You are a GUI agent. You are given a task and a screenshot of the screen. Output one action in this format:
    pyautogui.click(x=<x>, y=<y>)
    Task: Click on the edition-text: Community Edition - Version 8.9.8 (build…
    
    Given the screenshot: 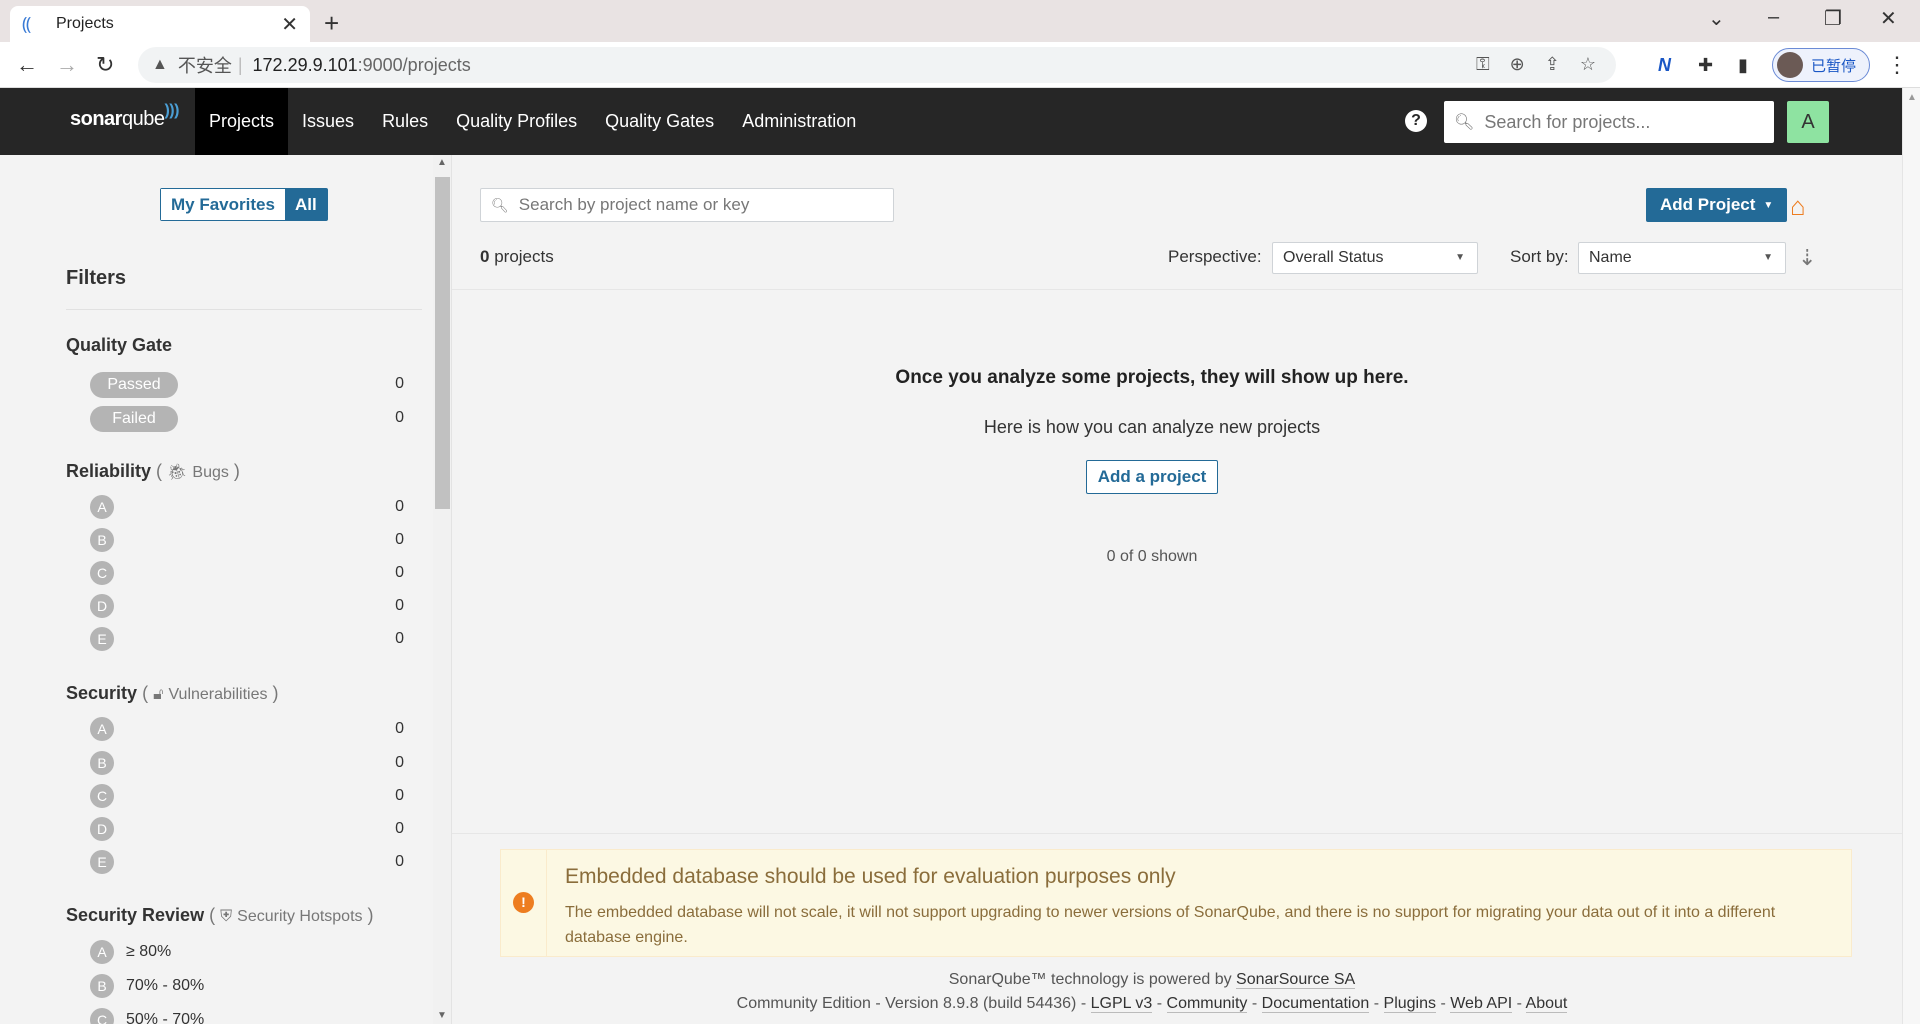 What is the action you would take?
    pyautogui.click(x=911, y=1003)
    